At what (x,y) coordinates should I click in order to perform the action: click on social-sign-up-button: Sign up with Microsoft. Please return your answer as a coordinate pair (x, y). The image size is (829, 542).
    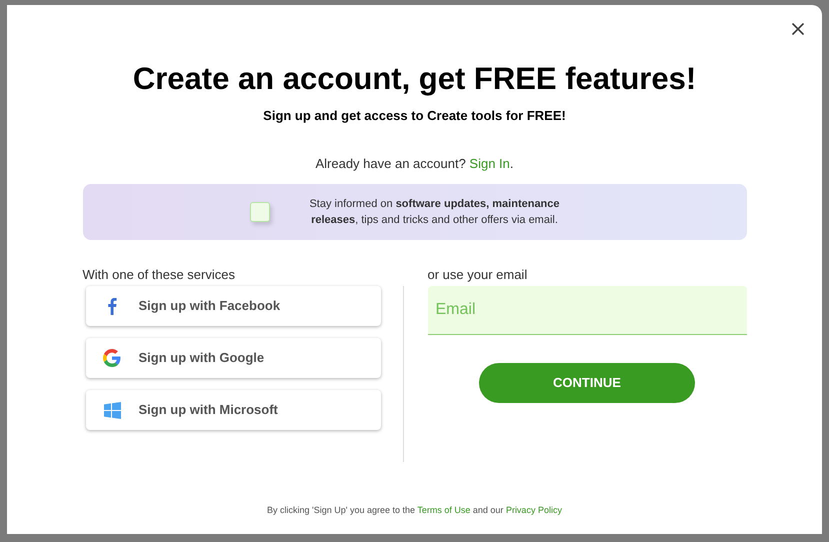
    Looking at the image, I should click on (233, 410).